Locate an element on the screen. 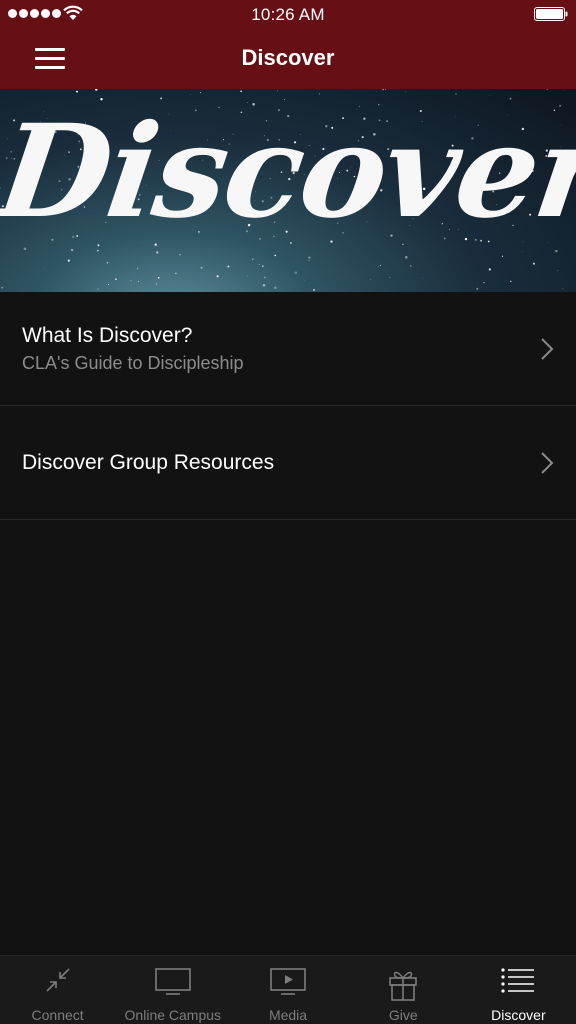 Image resolution: width=576 pixels, height=1024 pixels. tab-label: Connect is located at coordinates (57, 1015).